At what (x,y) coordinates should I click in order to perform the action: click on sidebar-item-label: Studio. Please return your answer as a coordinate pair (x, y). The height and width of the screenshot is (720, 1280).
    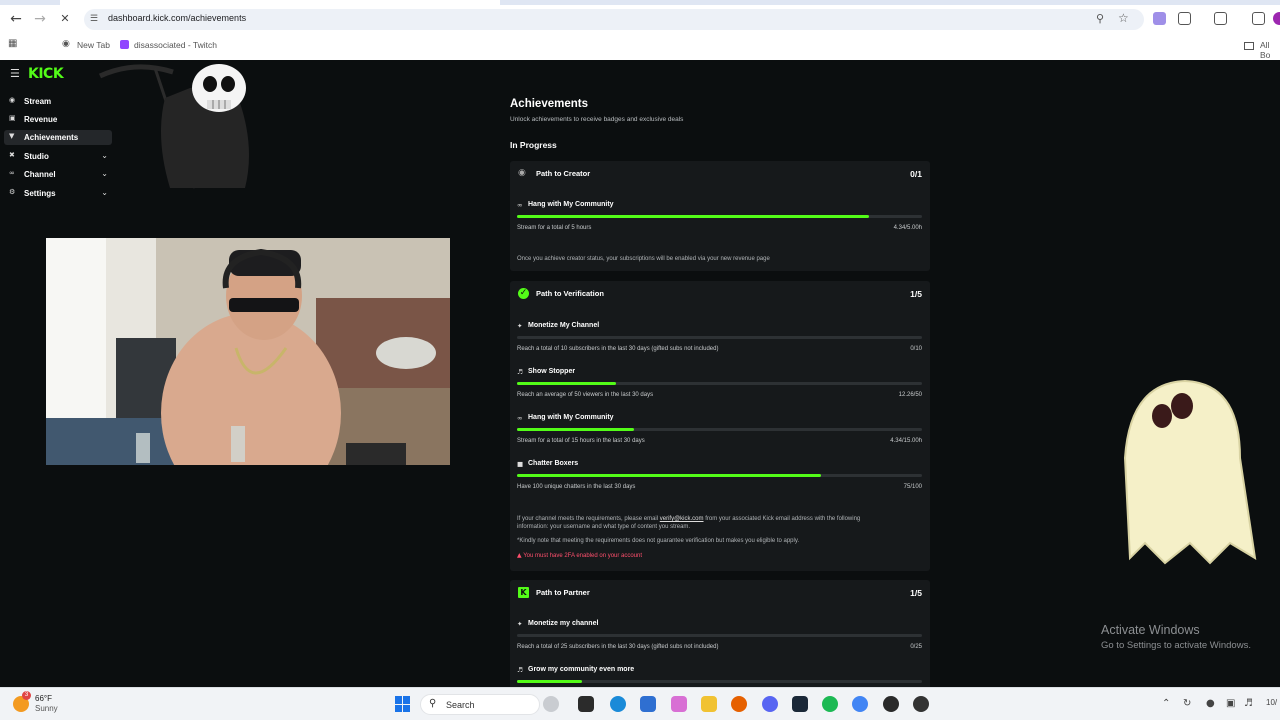
    Looking at the image, I should click on (36, 156).